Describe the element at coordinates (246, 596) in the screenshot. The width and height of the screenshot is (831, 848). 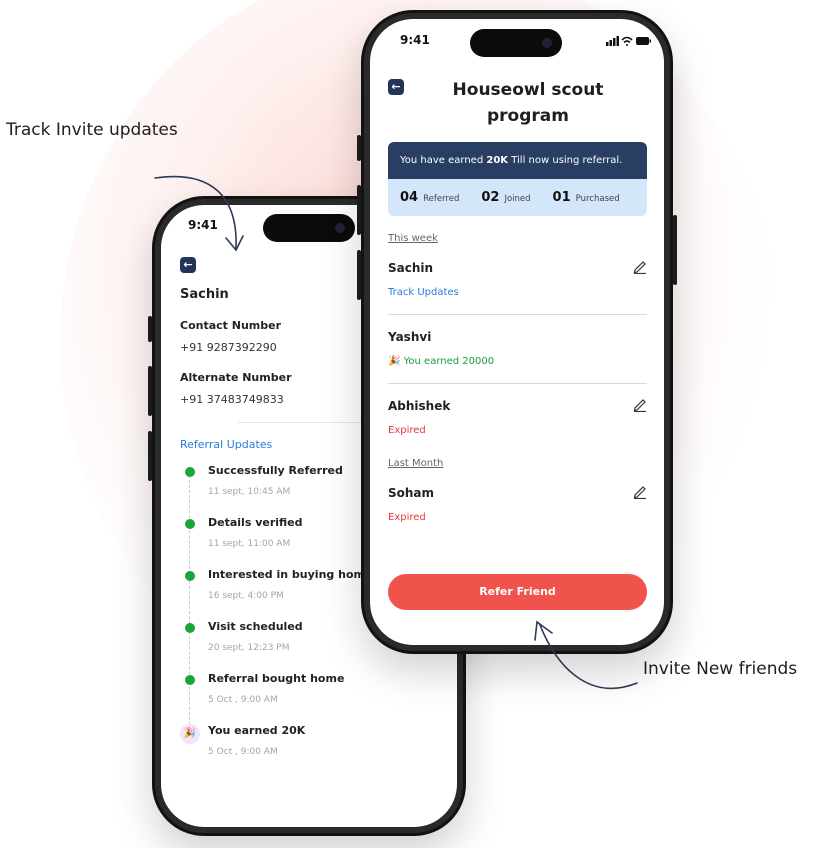
I see `timeline-date: 16 sept, 4:00 PM` at that location.